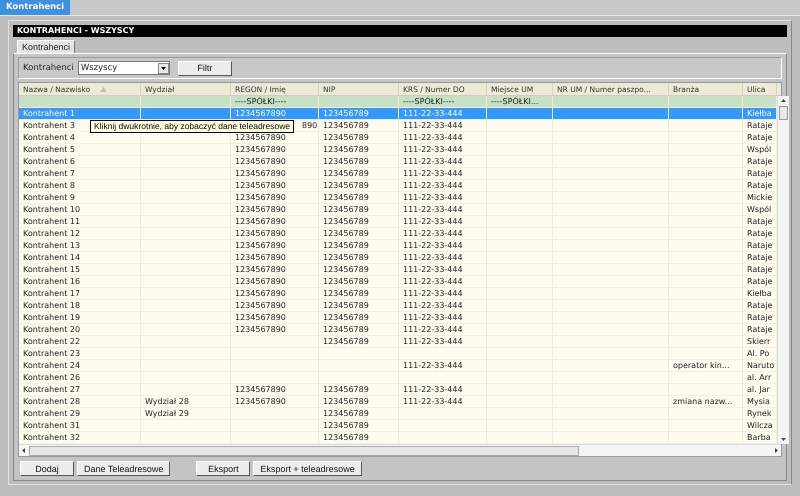 The width and height of the screenshot is (800, 496). I want to click on table-cell: Mickie, so click(759, 197).